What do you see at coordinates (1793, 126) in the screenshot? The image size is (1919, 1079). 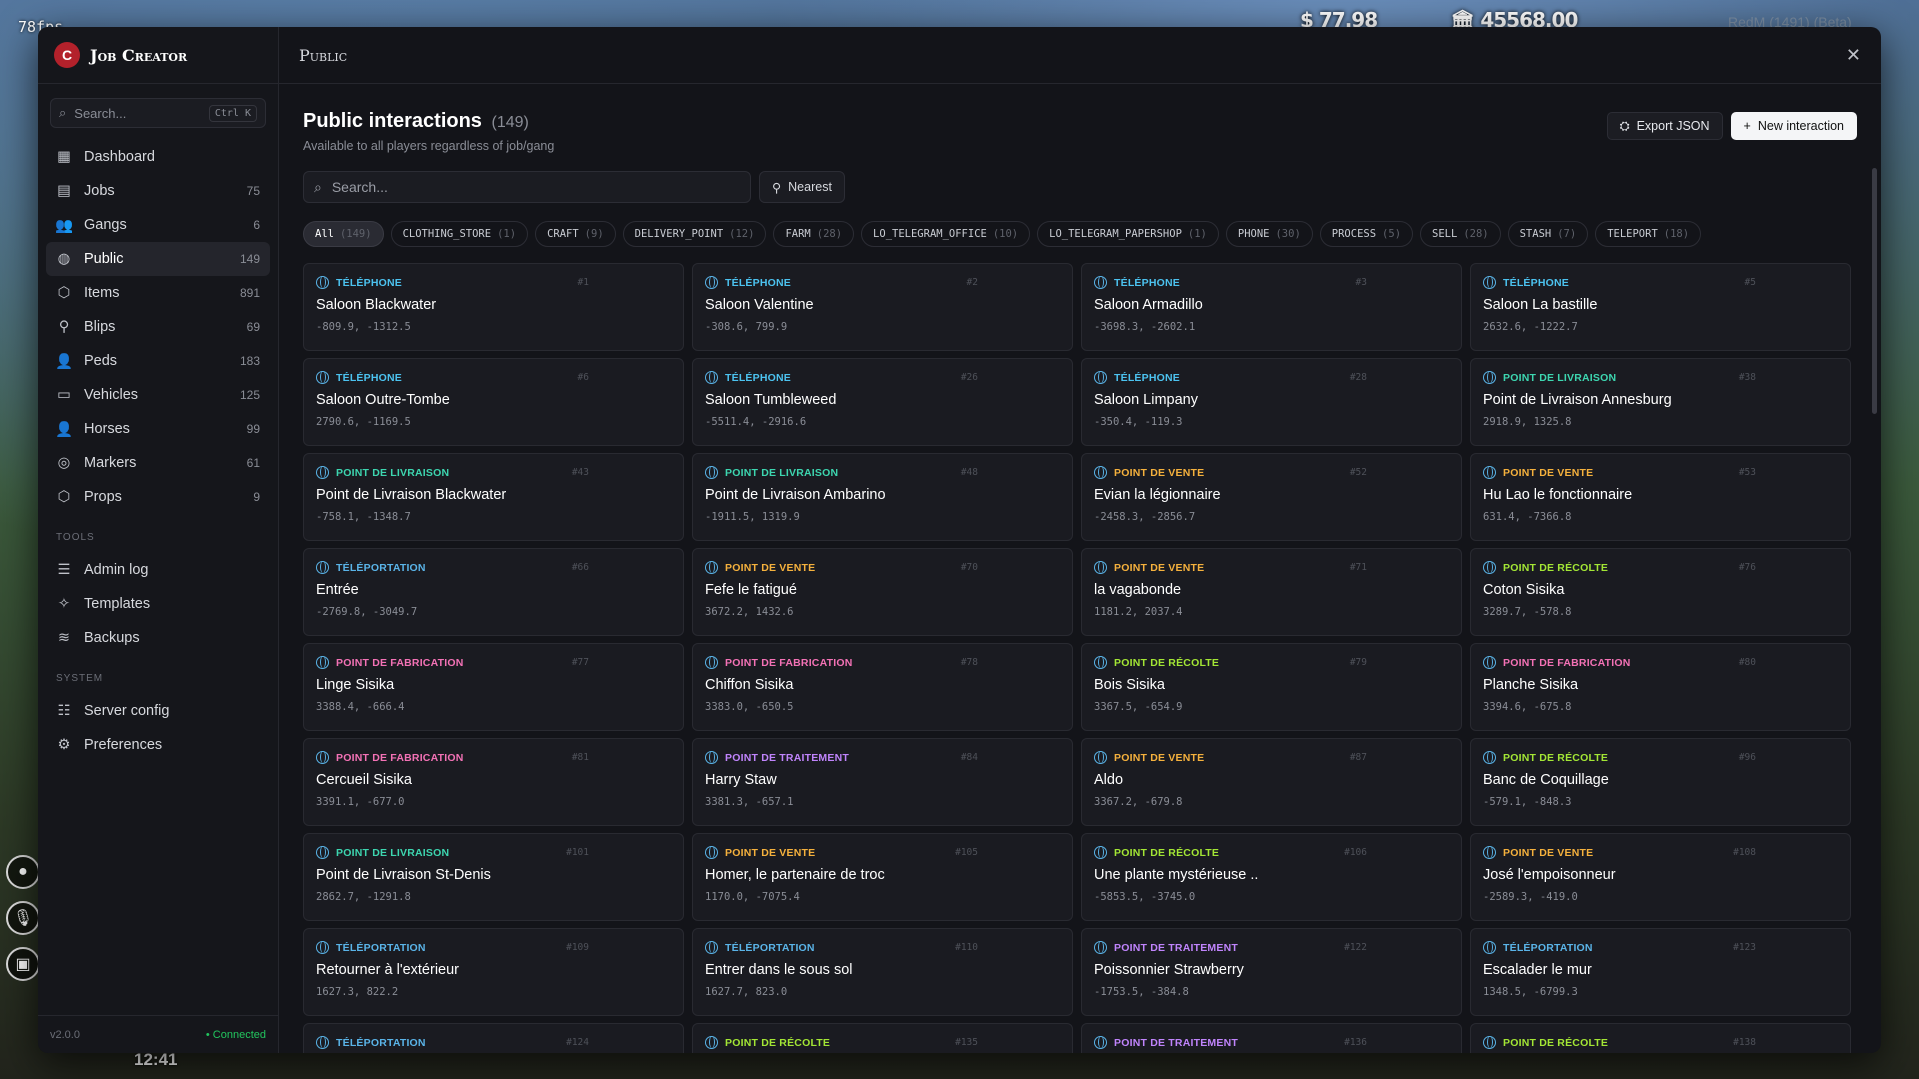 I see `new-interaction-button: + New interaction` at bounding box center [1793, 126].